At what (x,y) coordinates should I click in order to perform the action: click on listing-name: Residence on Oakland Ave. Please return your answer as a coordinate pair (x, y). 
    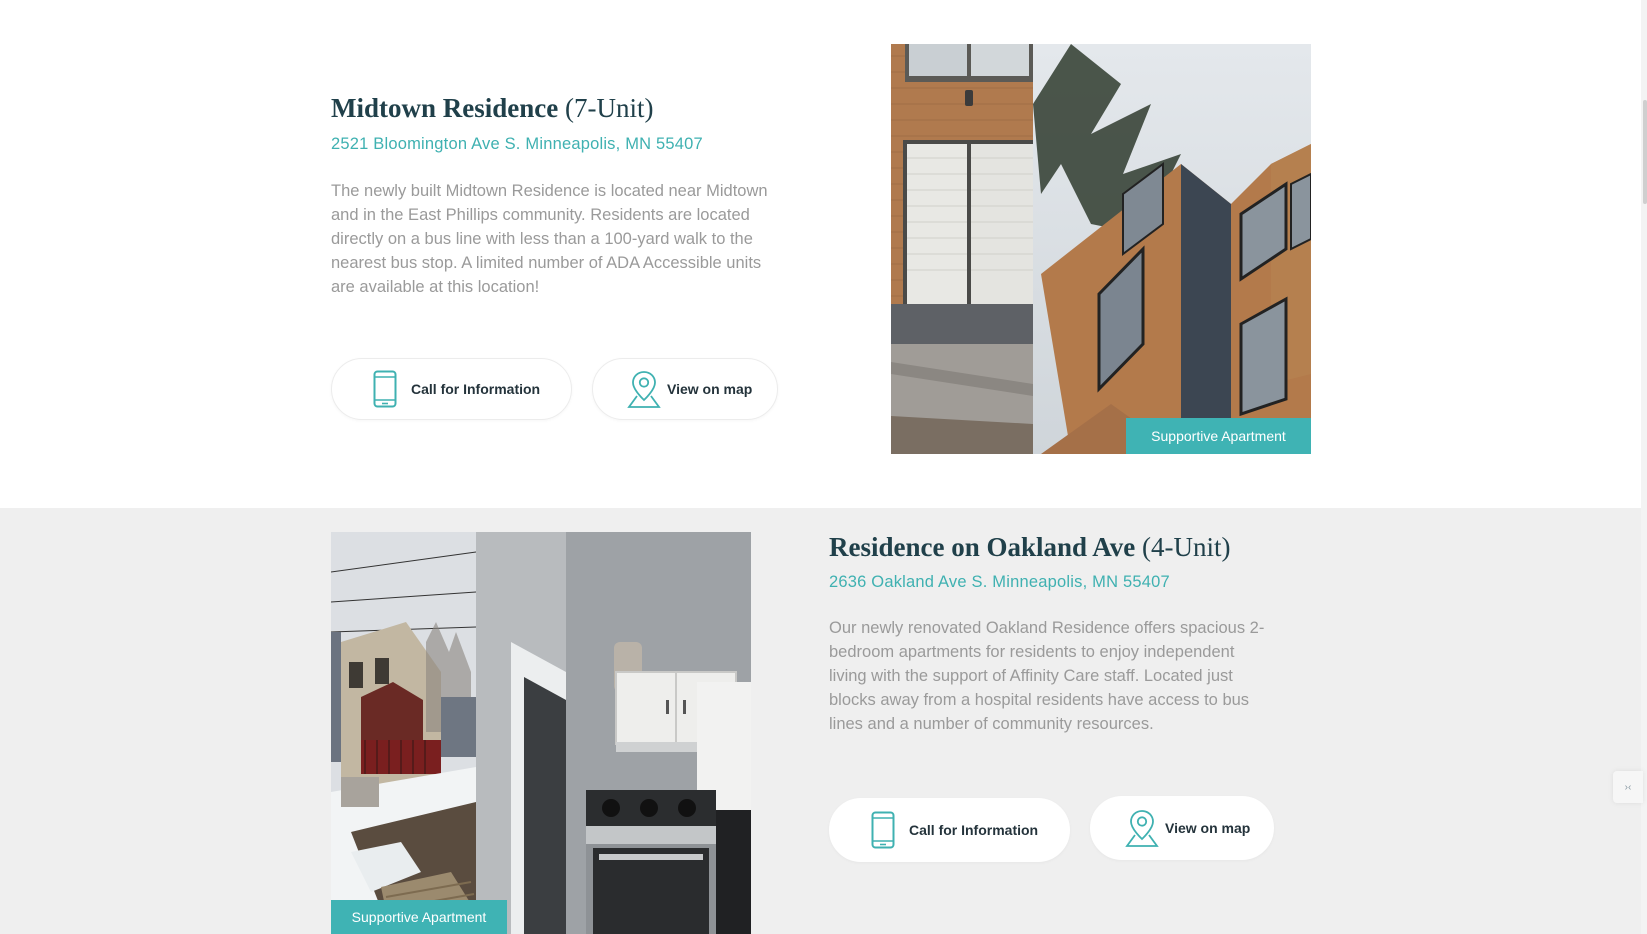
    Looking at the image, I should click on (982, 547).